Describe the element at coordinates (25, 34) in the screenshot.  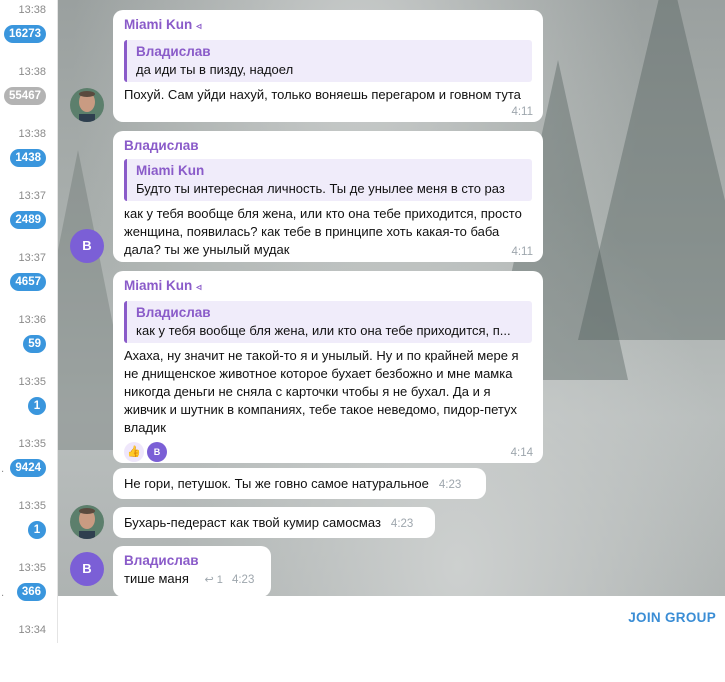
I see `unread-badge: 16273` at that location.